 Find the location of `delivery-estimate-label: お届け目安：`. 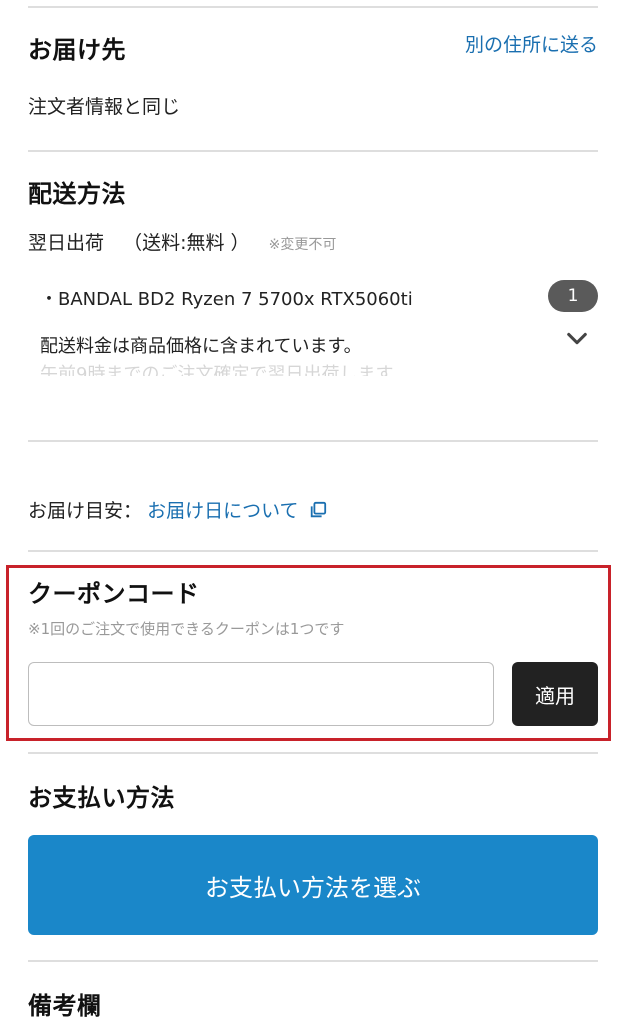

delivery-estimate-label: お届け目安： is located at coordinates (85, 511).